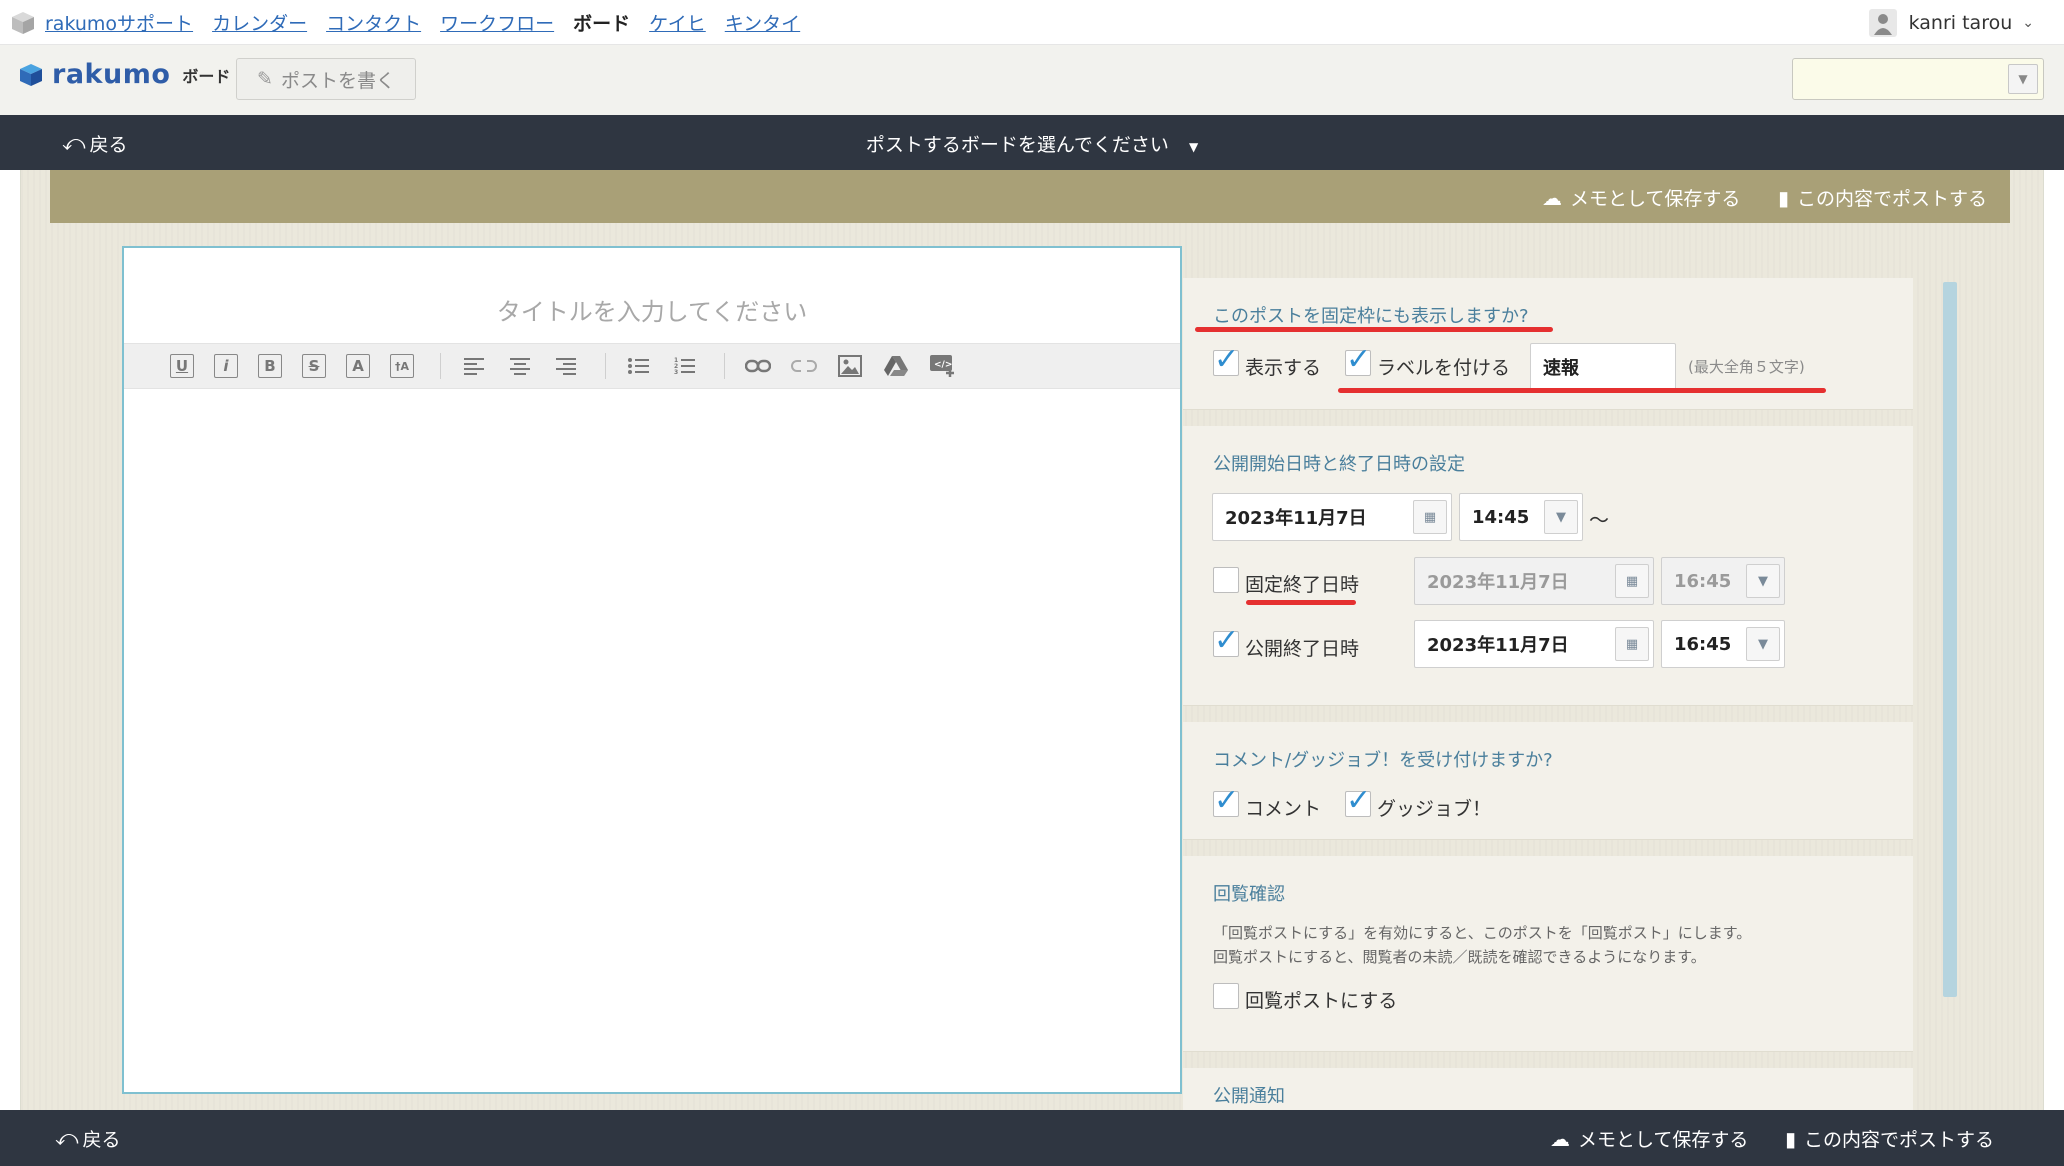  Describe the element at coordinates (182, 366) in the screenshot. I see `underline-icon: U` at that location.